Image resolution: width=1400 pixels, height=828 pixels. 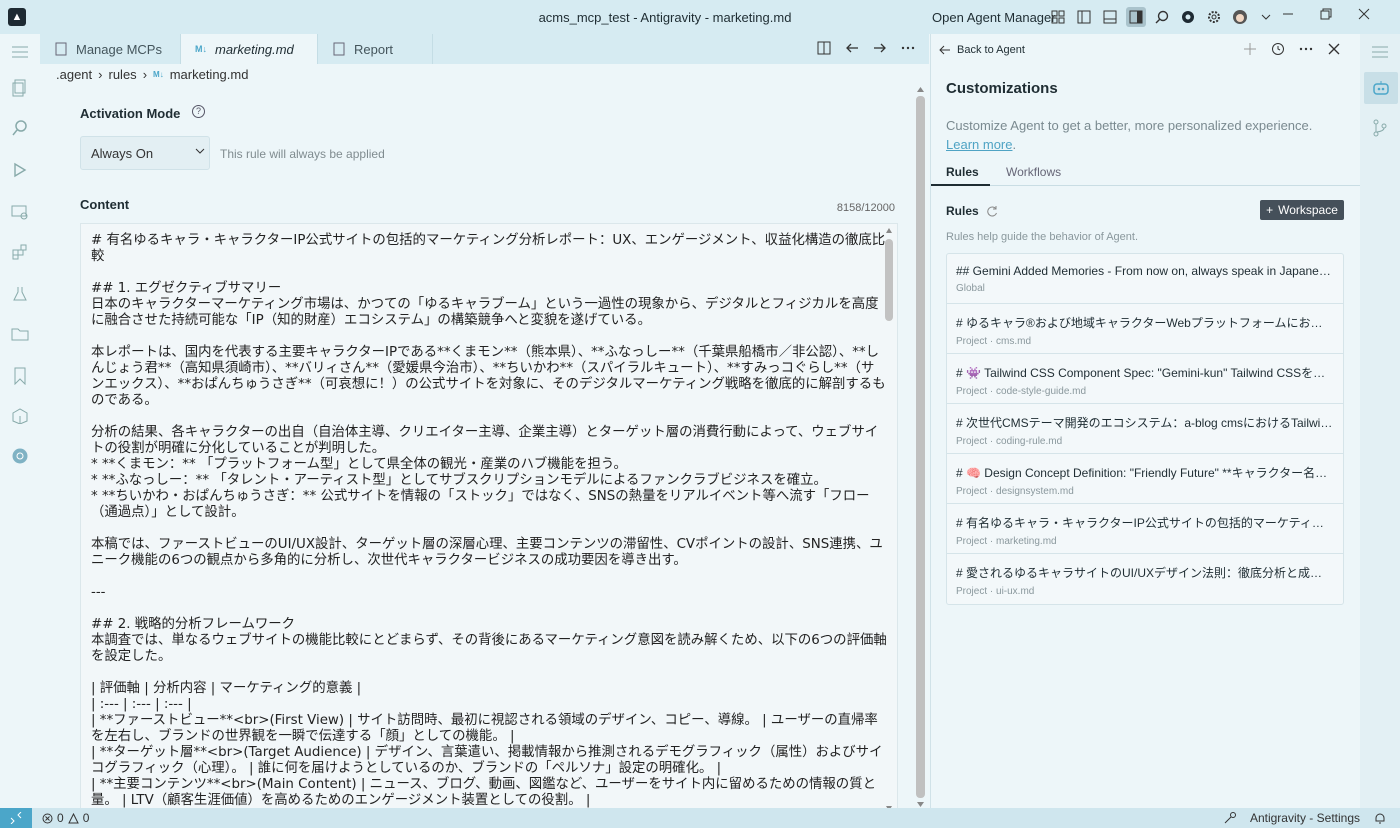 I want to click on activation-mode-select: Always On, so click(x=145, y=153).